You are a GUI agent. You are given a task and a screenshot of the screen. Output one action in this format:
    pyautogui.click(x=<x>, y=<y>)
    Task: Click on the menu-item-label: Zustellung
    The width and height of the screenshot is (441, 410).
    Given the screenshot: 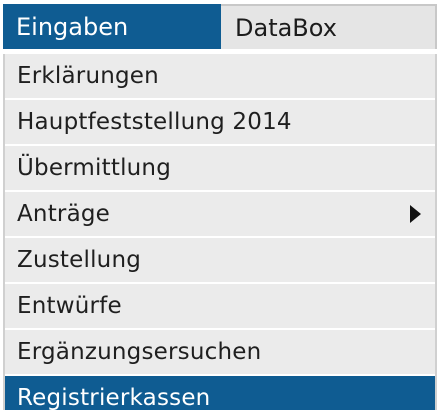 What is the action you would take?
    pyautogui.click(x=79, y=260)
    